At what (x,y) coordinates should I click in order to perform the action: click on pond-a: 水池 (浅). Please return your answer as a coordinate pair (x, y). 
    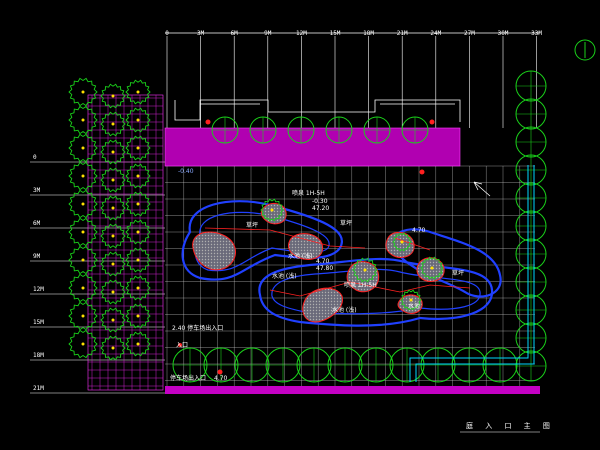
    Looking at the image, I should click on (300, 256).